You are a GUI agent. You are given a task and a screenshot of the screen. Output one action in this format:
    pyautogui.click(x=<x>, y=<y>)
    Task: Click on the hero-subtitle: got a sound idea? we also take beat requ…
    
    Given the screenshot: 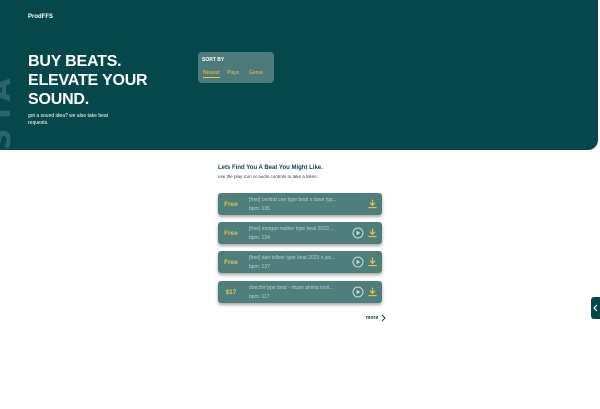 What is the action you would take?
    pyautogui.click(x=68, y=119)
    